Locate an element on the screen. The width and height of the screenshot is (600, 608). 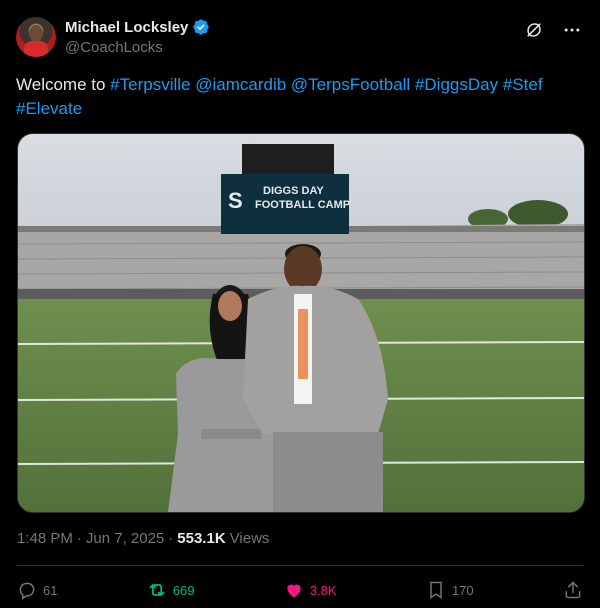
author-handle: @CoachLocks is located at coordinates (137, 47).